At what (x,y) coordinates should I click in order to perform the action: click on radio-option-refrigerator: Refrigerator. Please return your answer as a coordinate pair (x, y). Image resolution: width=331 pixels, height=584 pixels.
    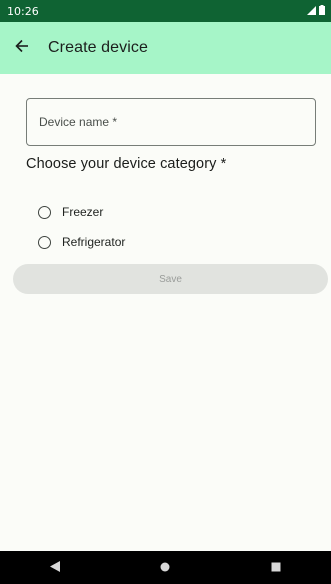
    Looking at the image, I should click on (81, 242).